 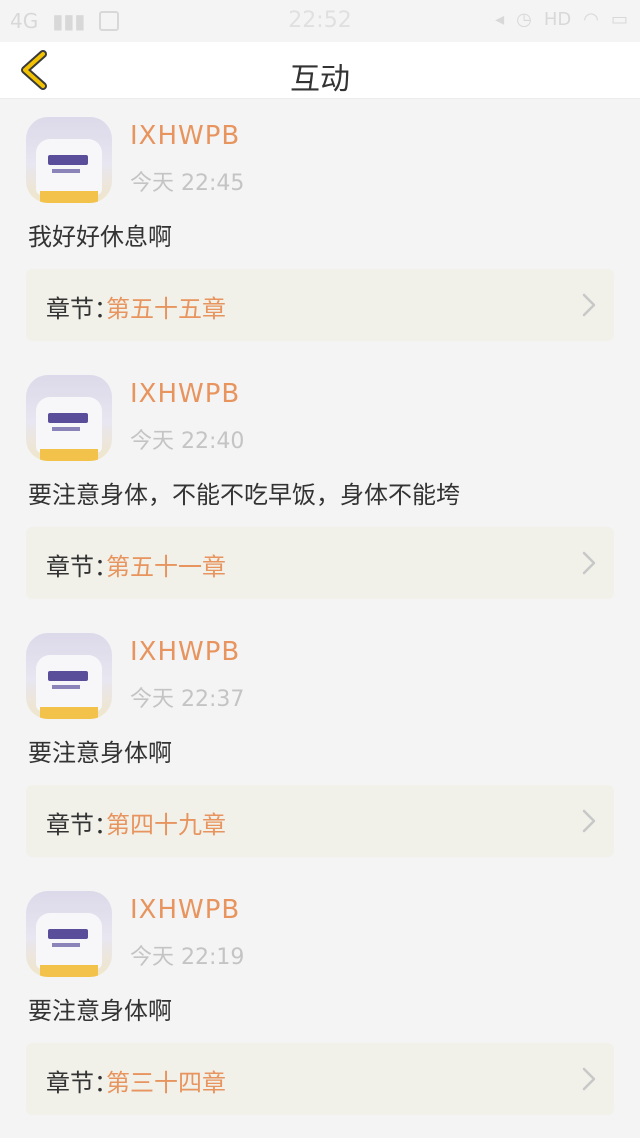 What do you see at coordinates (100, 237) in the screenshot?
I see `comment-text: 我好好休息啊` at bounding box center [100, 237].